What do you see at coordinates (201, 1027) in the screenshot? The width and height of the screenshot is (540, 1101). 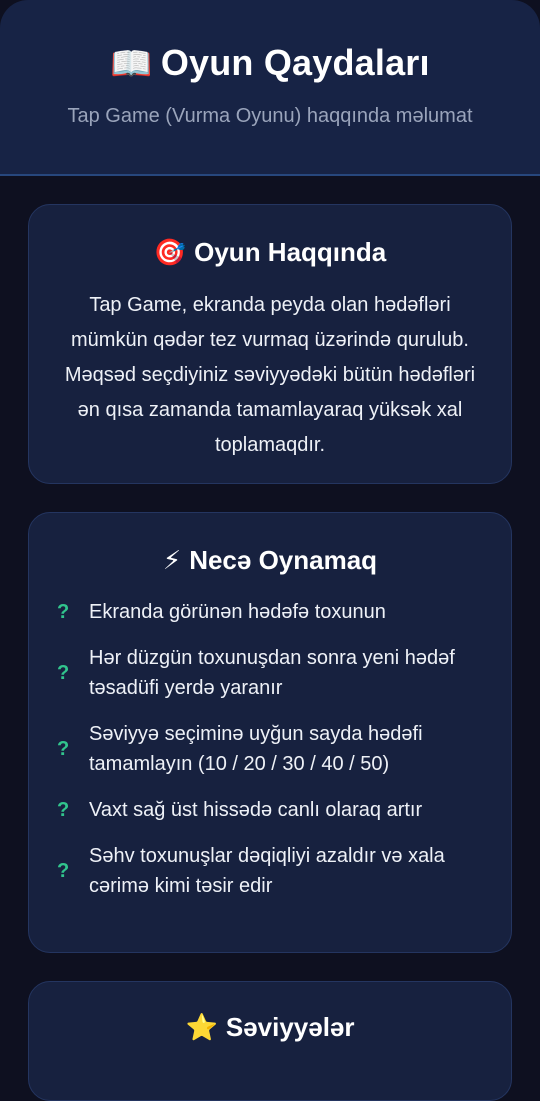 I see `star-icon: ⭐` at bounding box center [201, 1027].